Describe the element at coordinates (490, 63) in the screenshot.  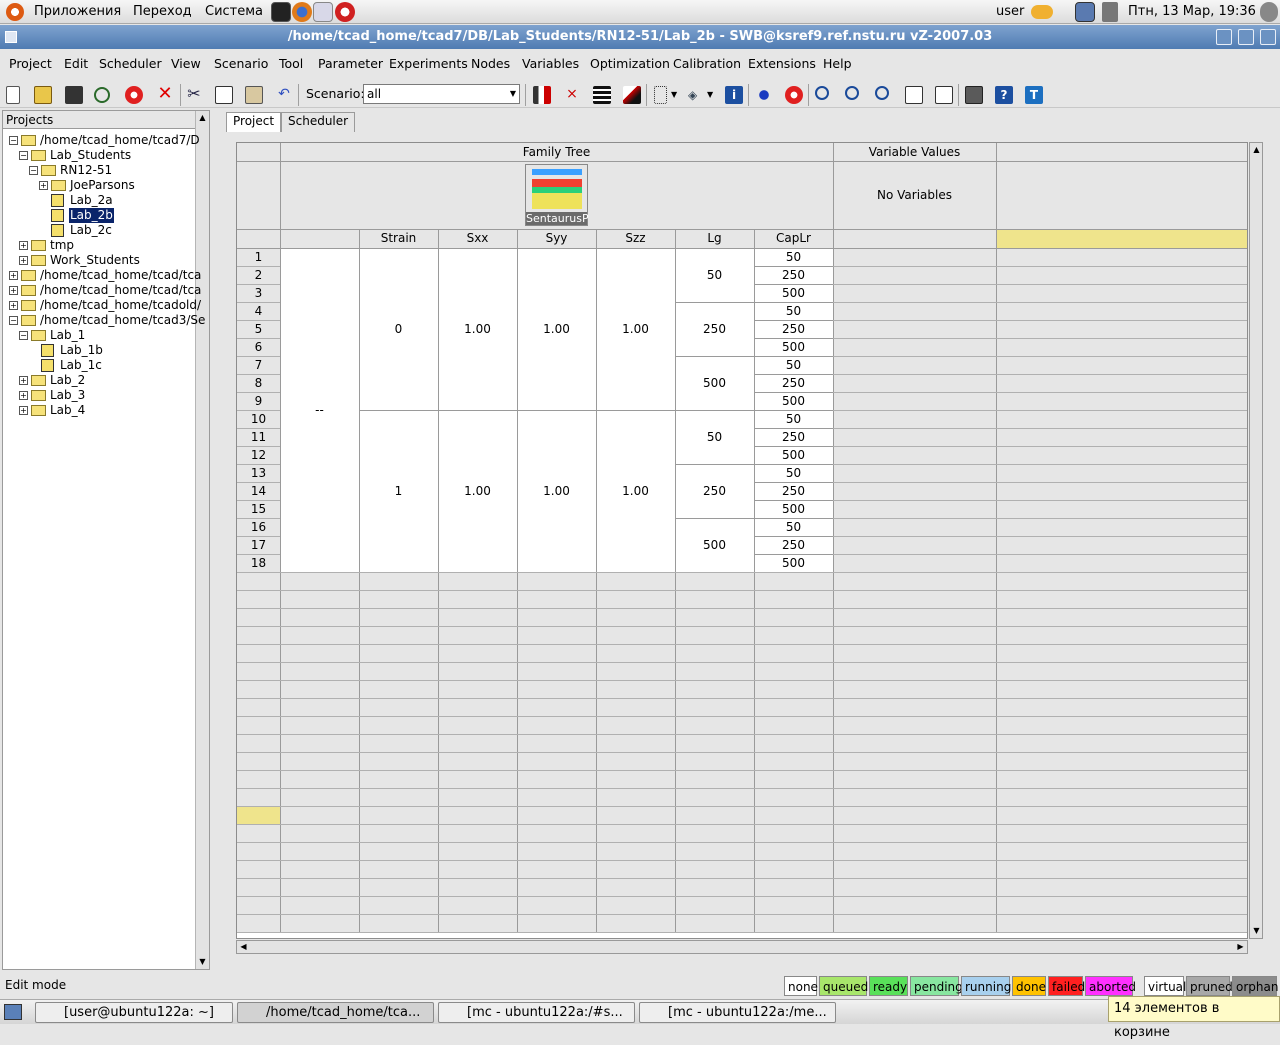
I see `menu-nodes: Nodes` at that location.